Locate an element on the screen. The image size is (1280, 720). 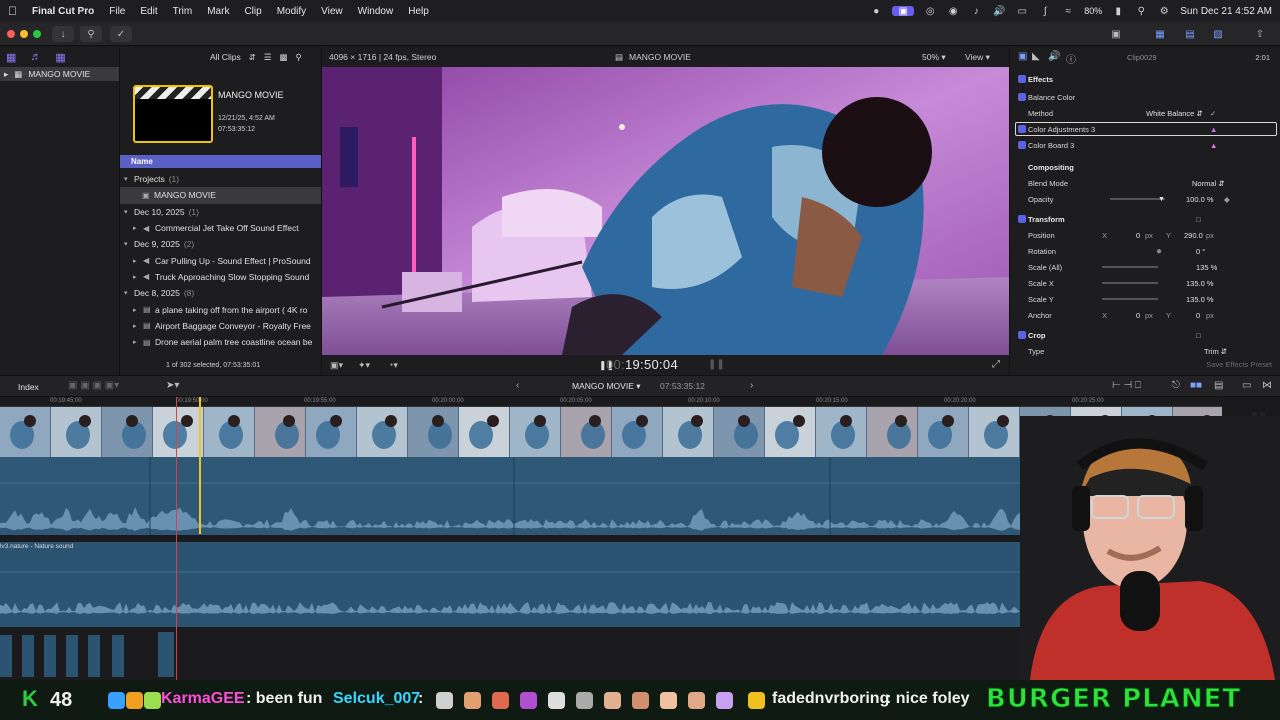
lower-audio-clips is located at coordinates (100, 655).